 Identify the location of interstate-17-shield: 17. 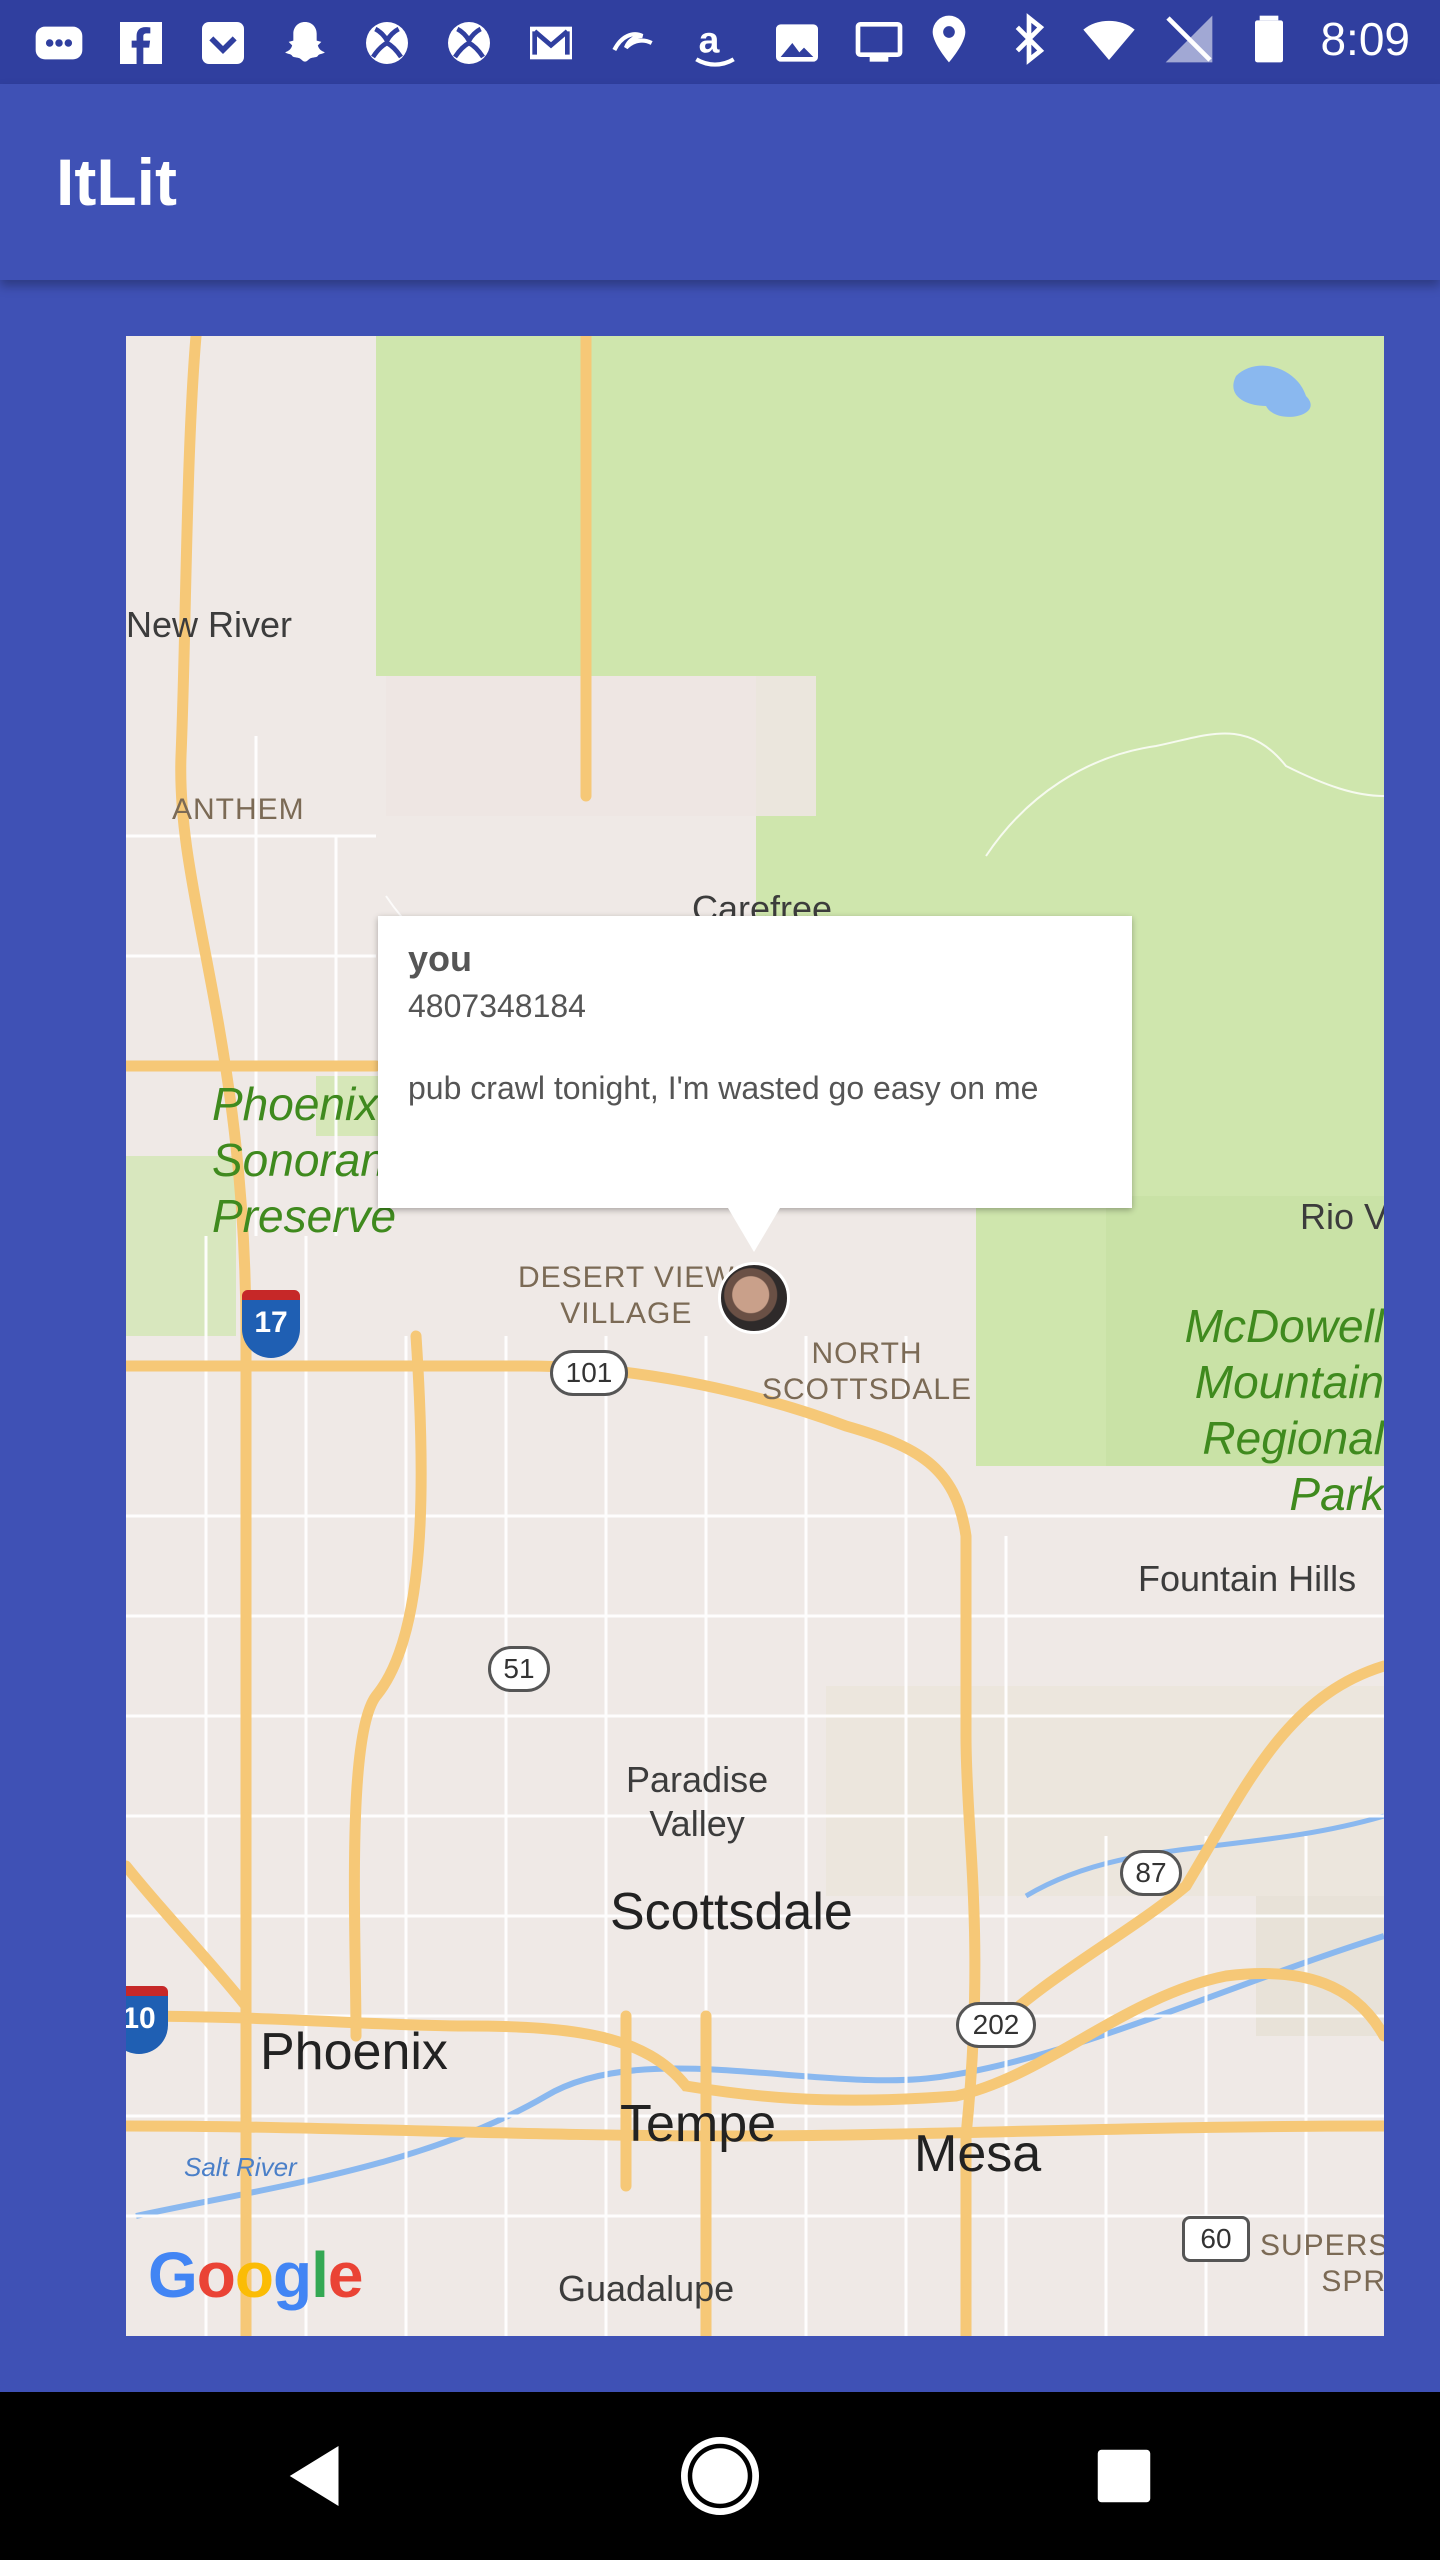
(271, 1324).